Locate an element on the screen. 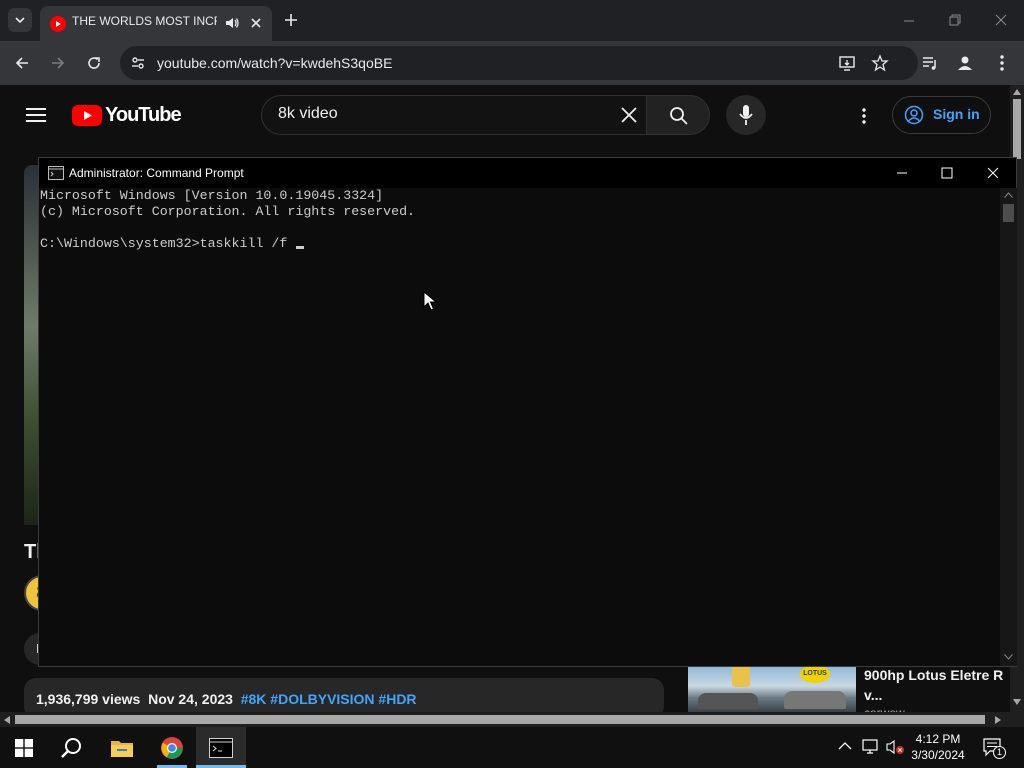 The height and width of the screenshot is (768, 1024). more-options-icon is located at coordinates (1002, 63).